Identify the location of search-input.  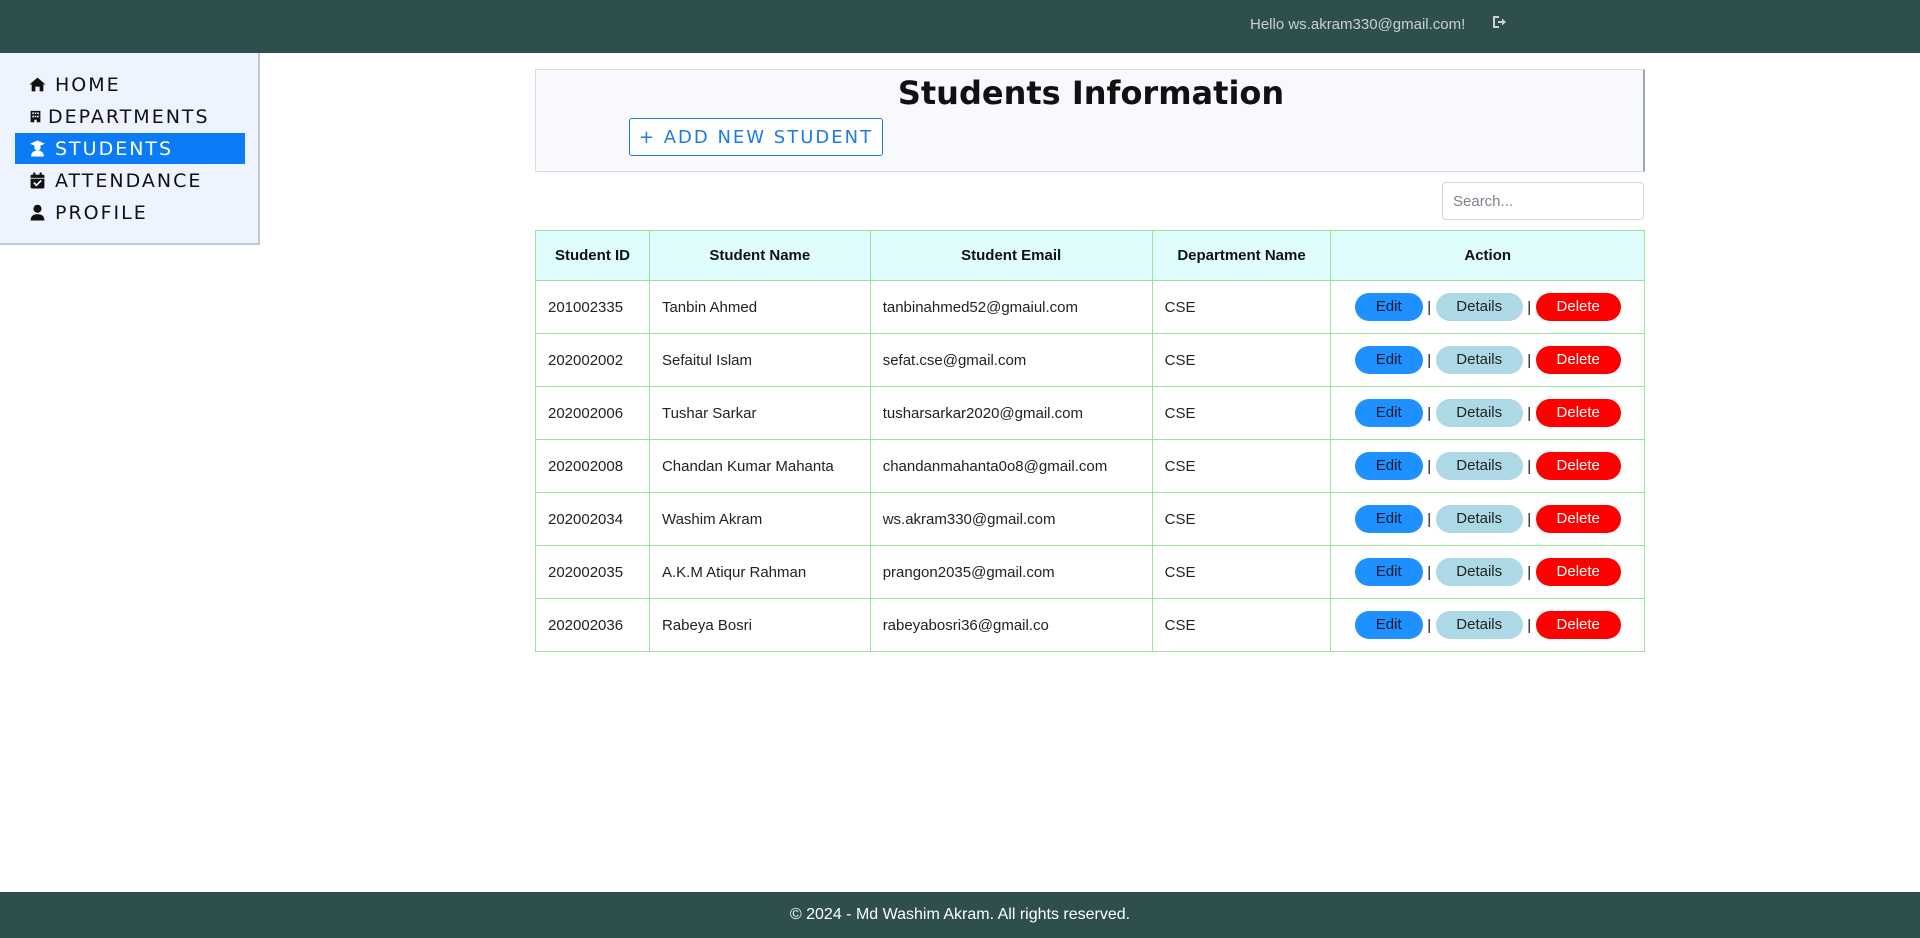
(1543, 201).